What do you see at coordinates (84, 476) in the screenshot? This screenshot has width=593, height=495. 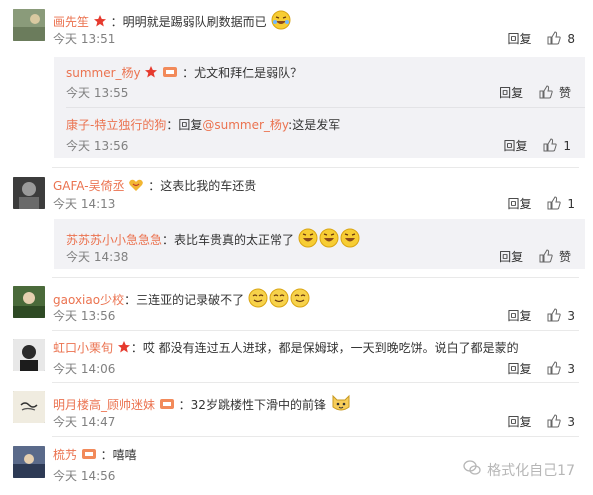 I see `comment-time: 今天 14:56` at bounding box center [84, 476].